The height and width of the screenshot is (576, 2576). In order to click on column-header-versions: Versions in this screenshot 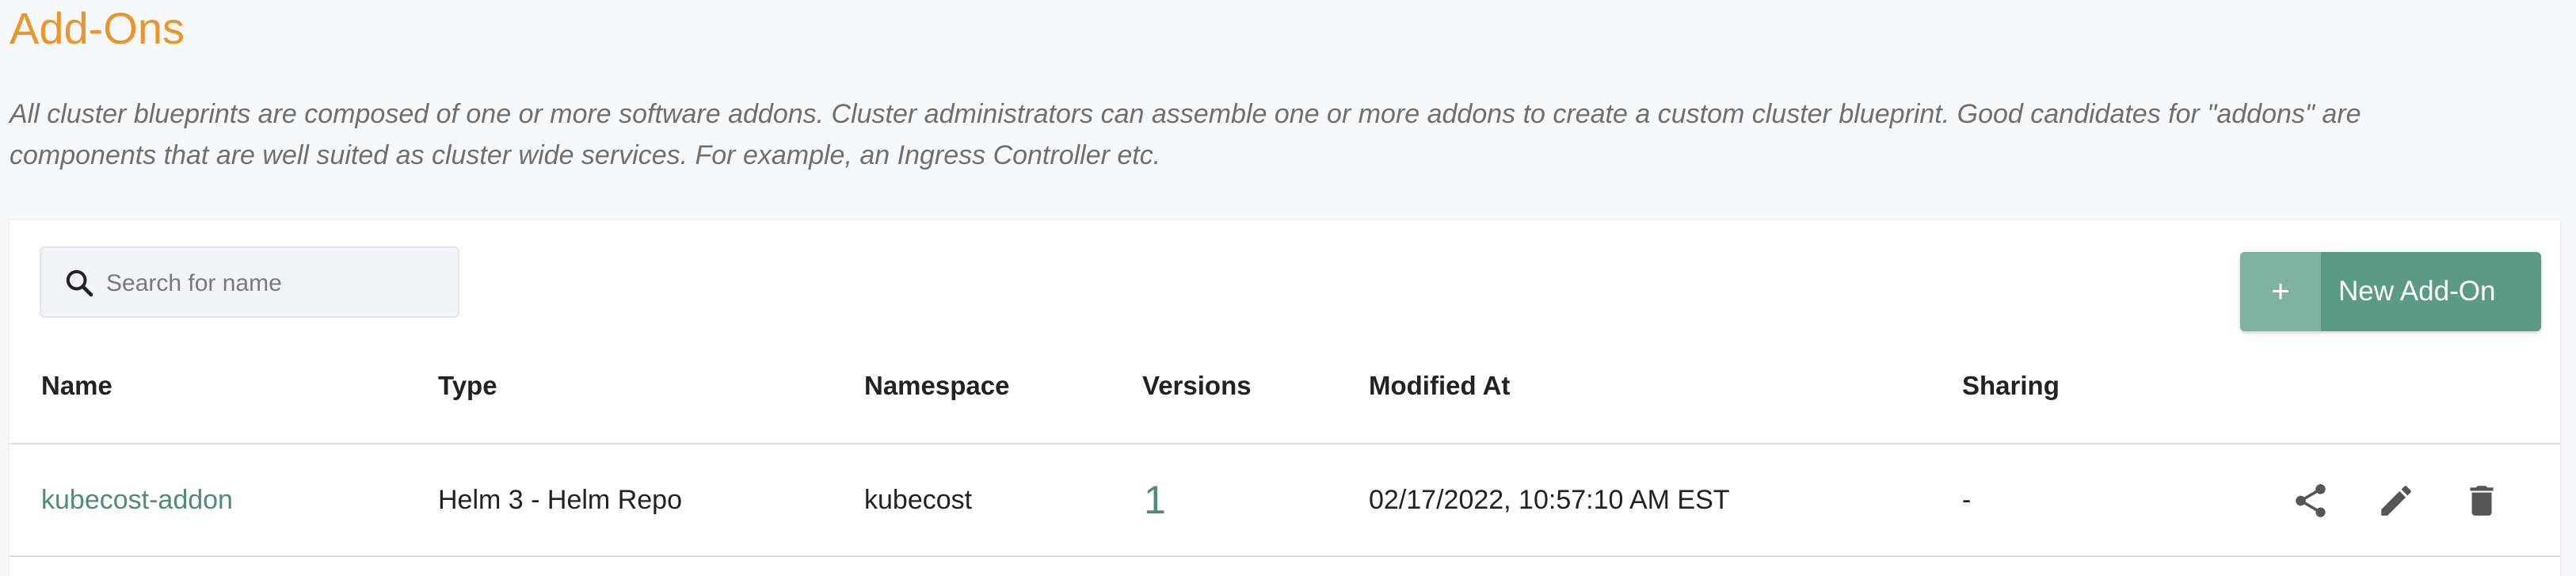, I will do `click(1197, 386)`.